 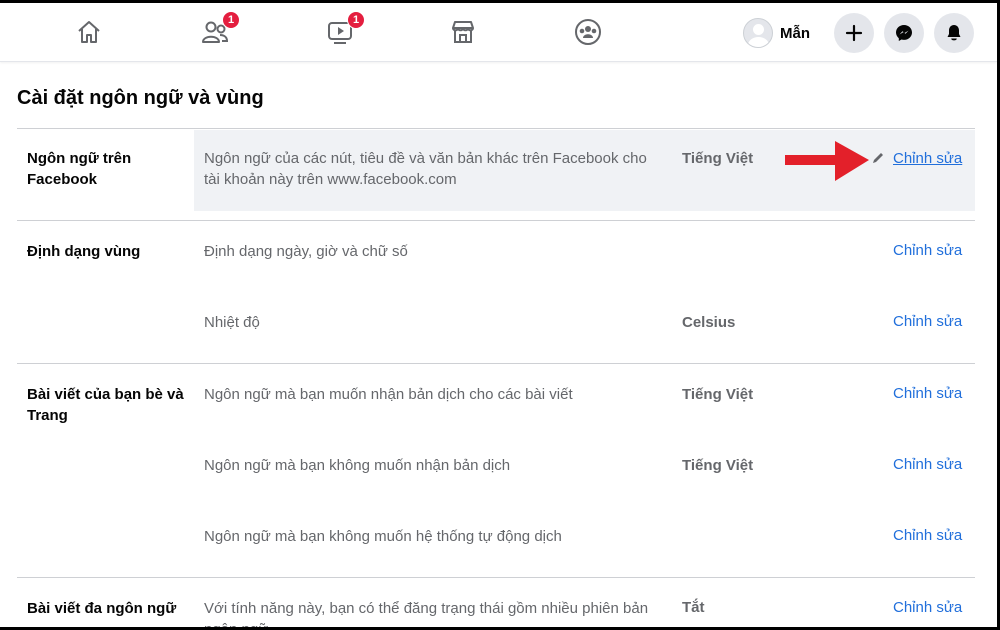 What do you see at coordinates (718, 394) in the screenshot?
I see `translate-posts-value: Tiếng Việt` at bounding box center [718, 394].